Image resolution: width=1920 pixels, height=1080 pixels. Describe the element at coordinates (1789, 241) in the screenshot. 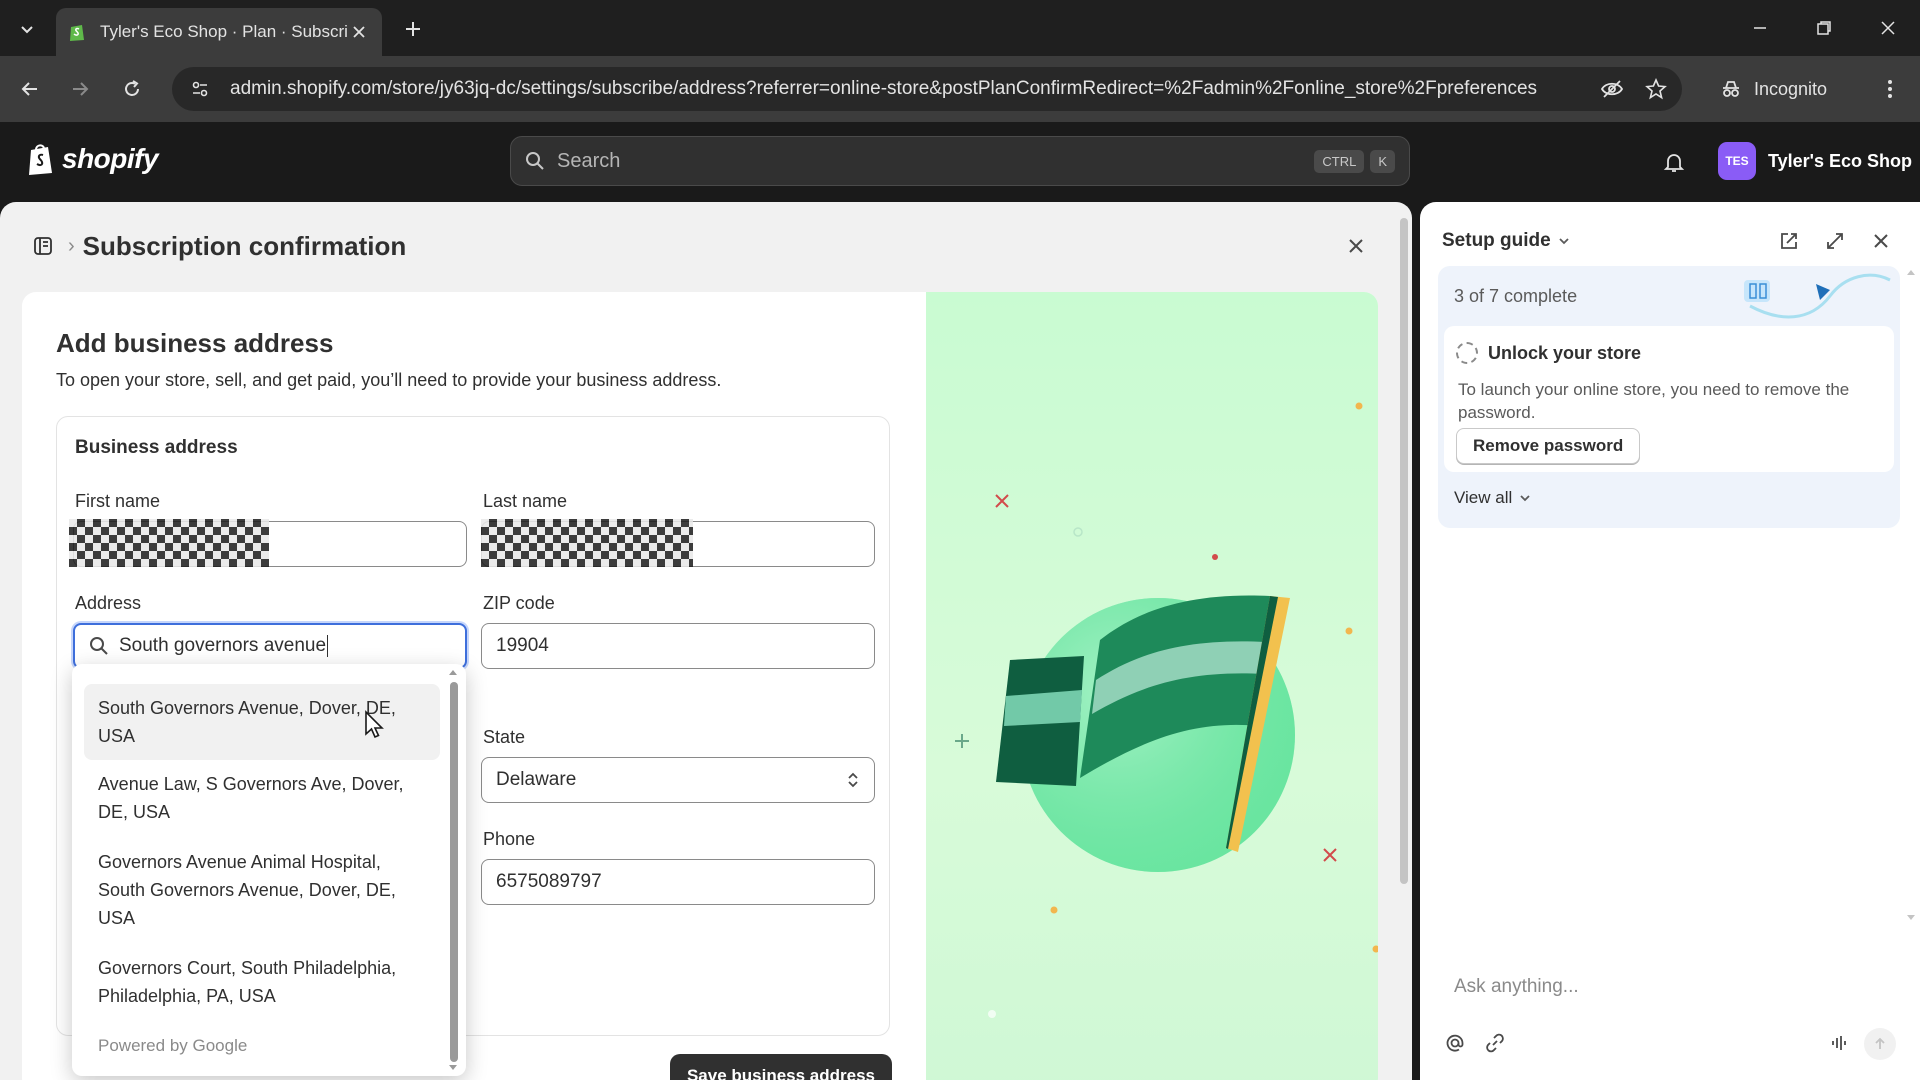

I see `open-external-icon` at that location.